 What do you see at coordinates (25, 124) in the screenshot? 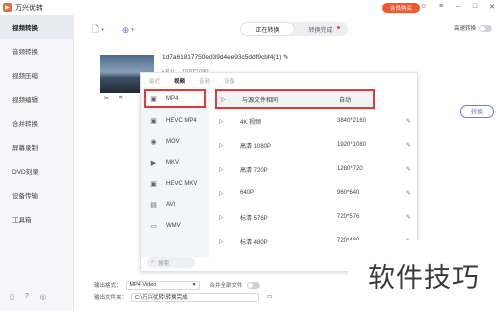
I see `sidebar-item-label: 合并转换` at bounding box center [25, 124].